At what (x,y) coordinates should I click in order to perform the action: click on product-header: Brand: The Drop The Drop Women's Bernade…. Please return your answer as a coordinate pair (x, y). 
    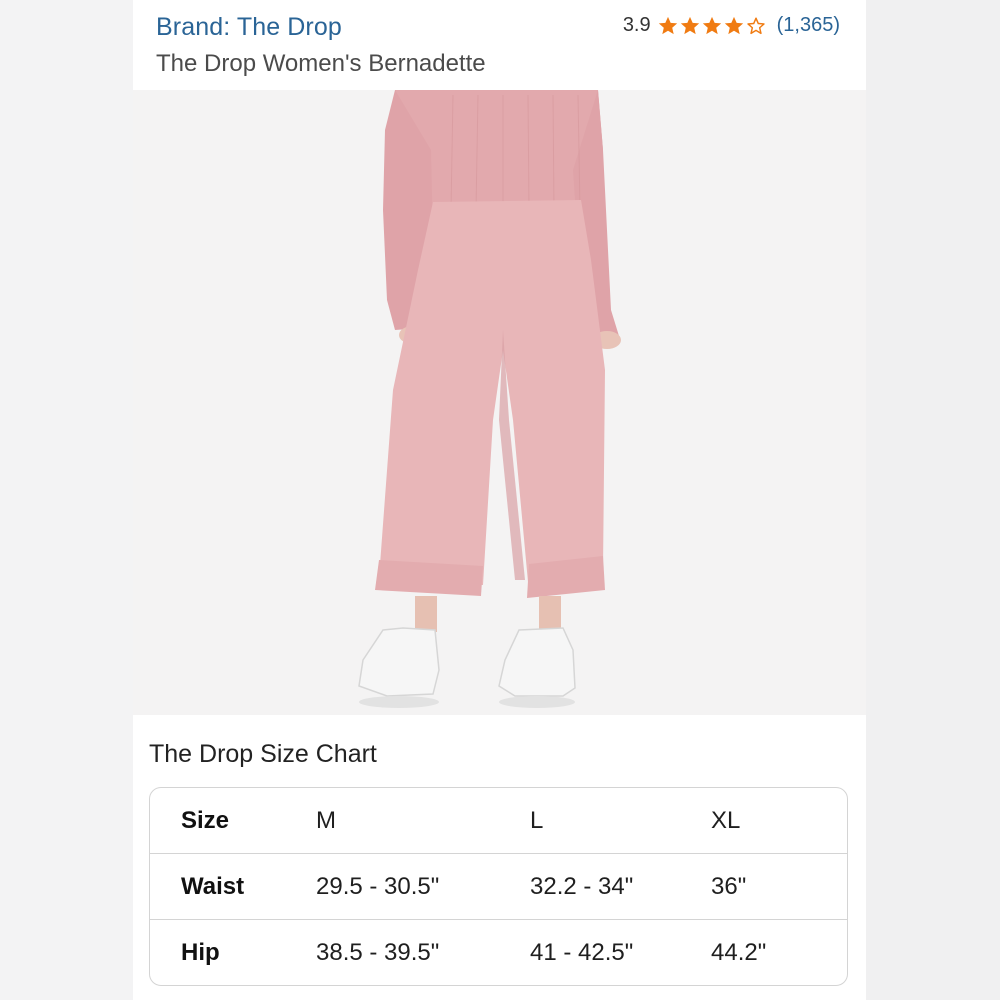
    Looking at the image, I should click on (499, 45).